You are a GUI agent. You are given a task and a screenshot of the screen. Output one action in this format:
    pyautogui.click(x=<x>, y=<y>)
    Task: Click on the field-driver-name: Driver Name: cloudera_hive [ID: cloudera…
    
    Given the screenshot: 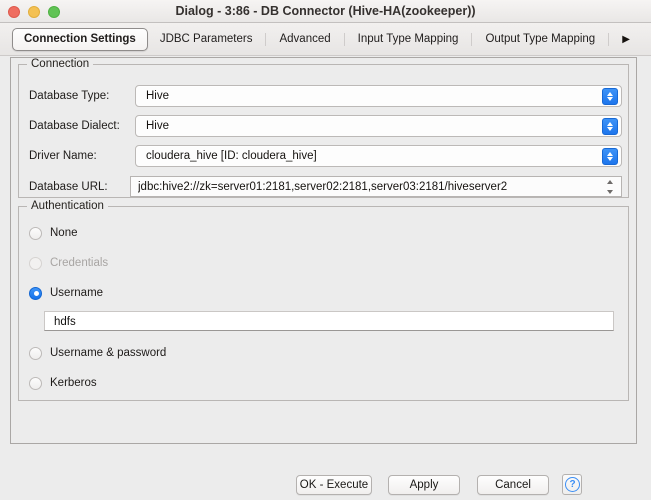 What is the action you would take?
    pyautogui.click(x=323, y=156)
    